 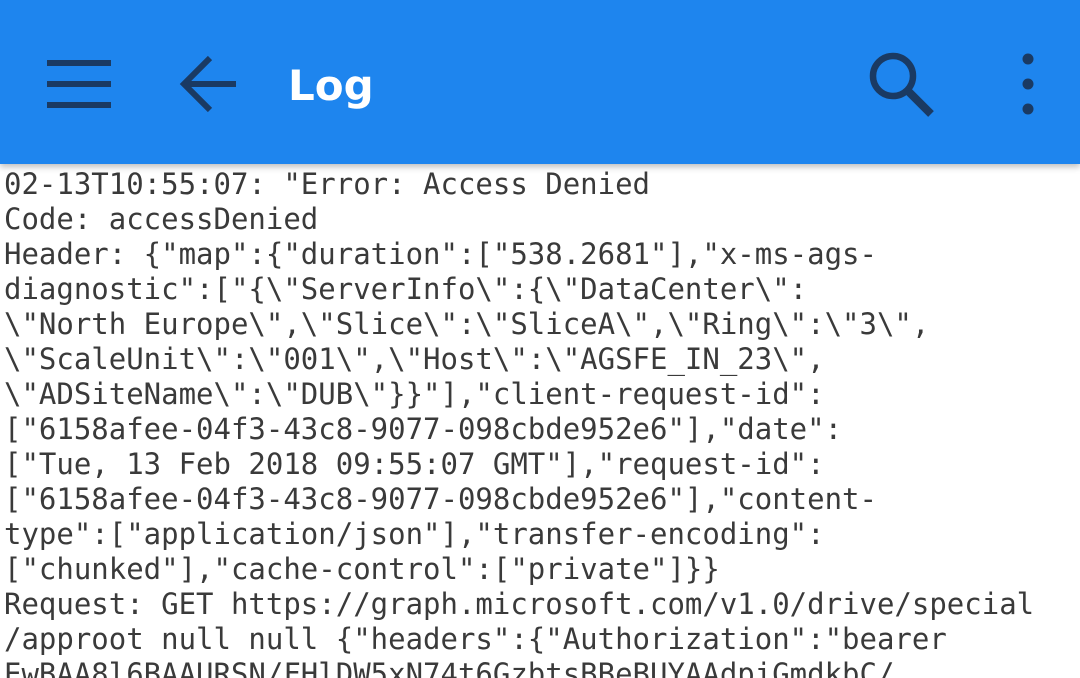 I want to click on menu-button, so click(x=79, y=84).